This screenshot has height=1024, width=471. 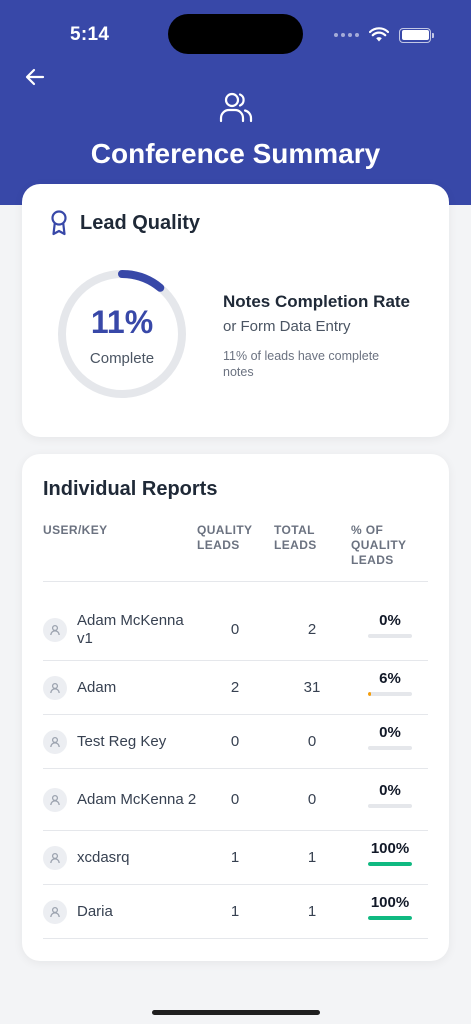 I want to click on rate-title: Notes Completion Rate, so click(x=317, y=301).